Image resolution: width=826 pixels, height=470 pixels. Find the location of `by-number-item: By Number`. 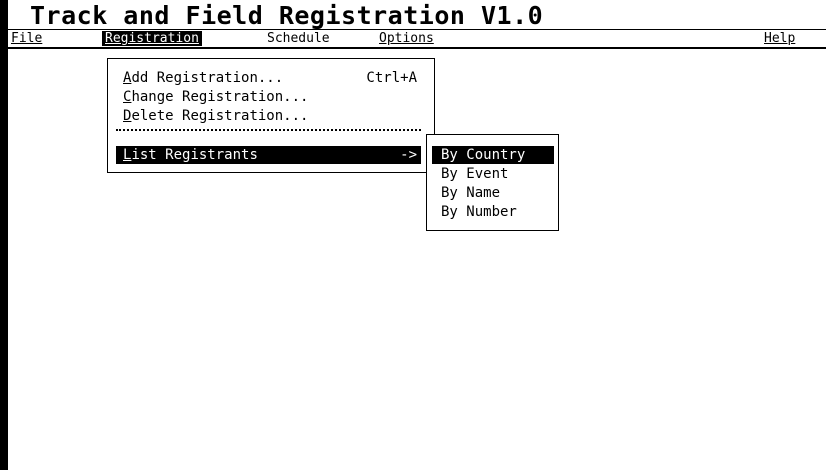

by-number-item: By Number is located at coordinates (493, 212).